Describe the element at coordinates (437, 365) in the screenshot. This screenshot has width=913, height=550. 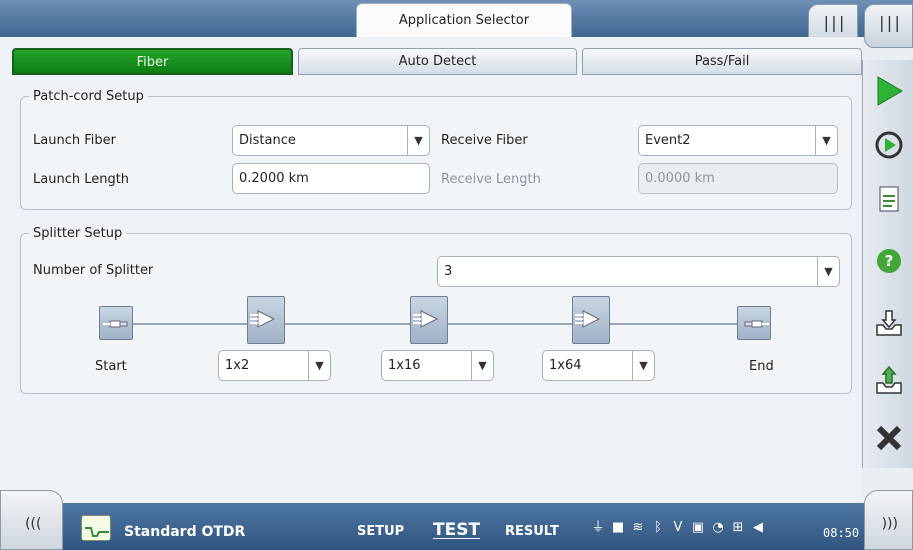
I see `splitter-2-ratio-select: 1x16 ▼` at that location.